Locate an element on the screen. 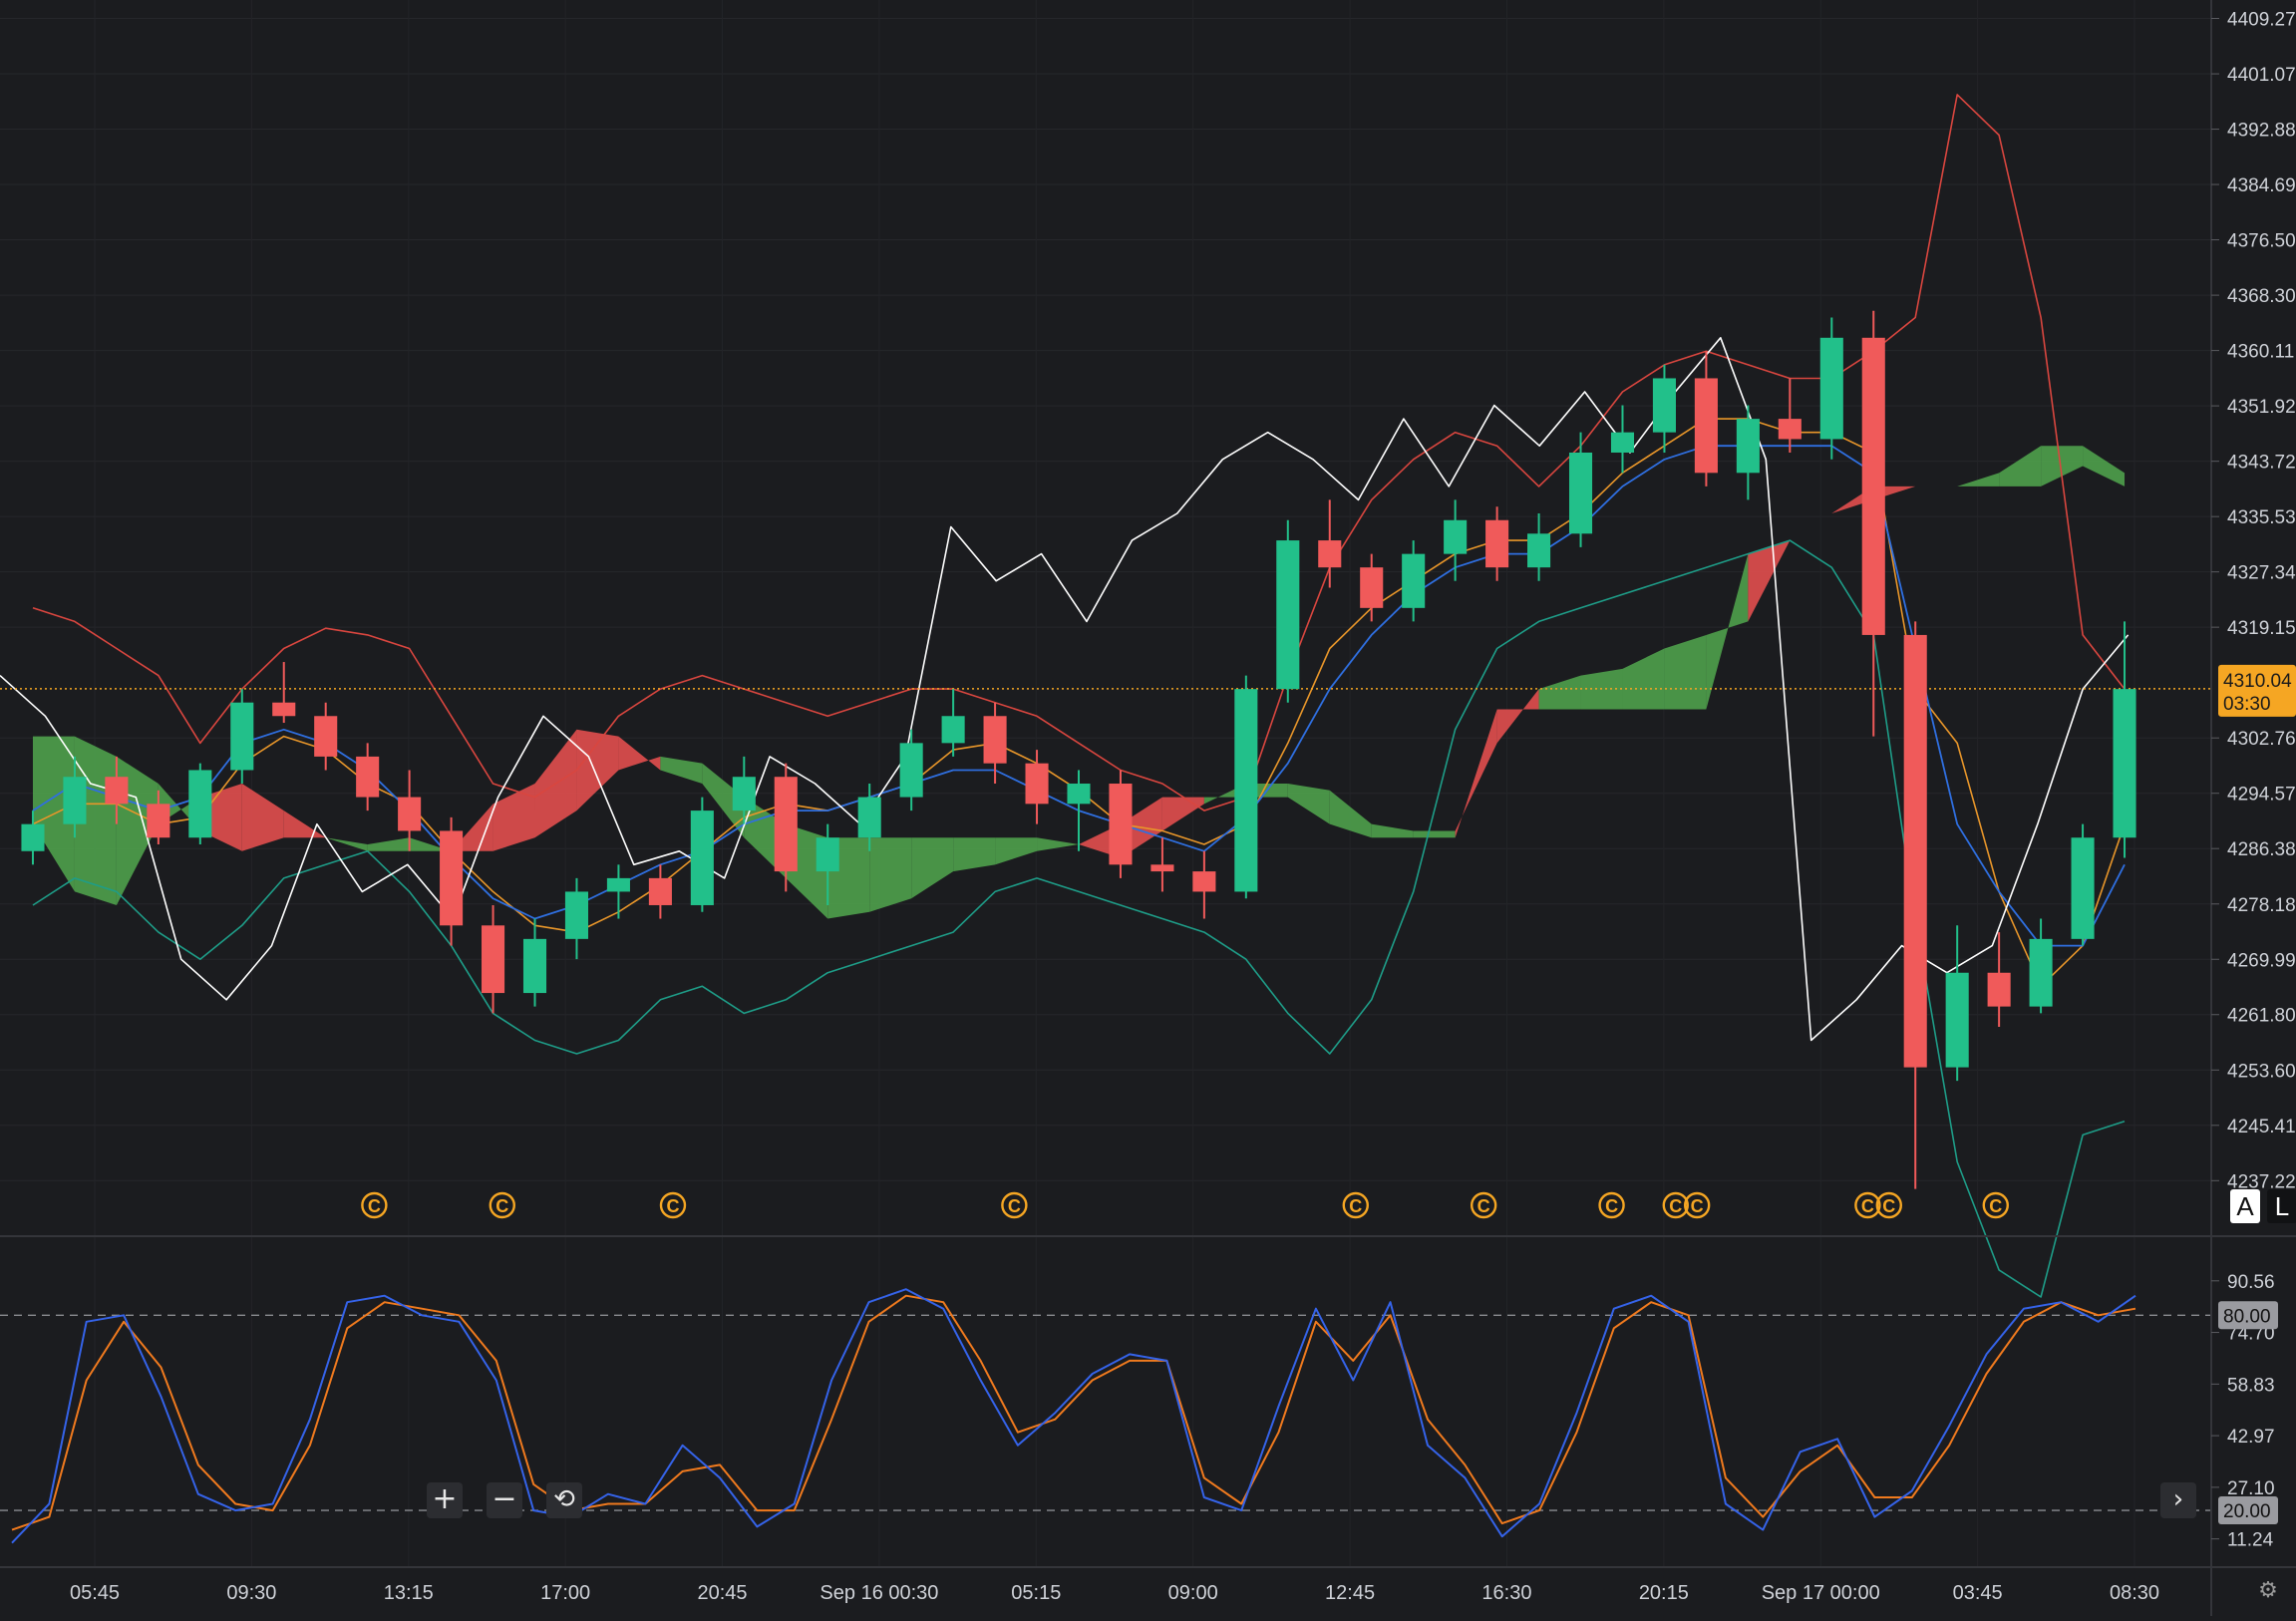  last-price-countdown: 03:30 is located at coordinates (2247, 704).